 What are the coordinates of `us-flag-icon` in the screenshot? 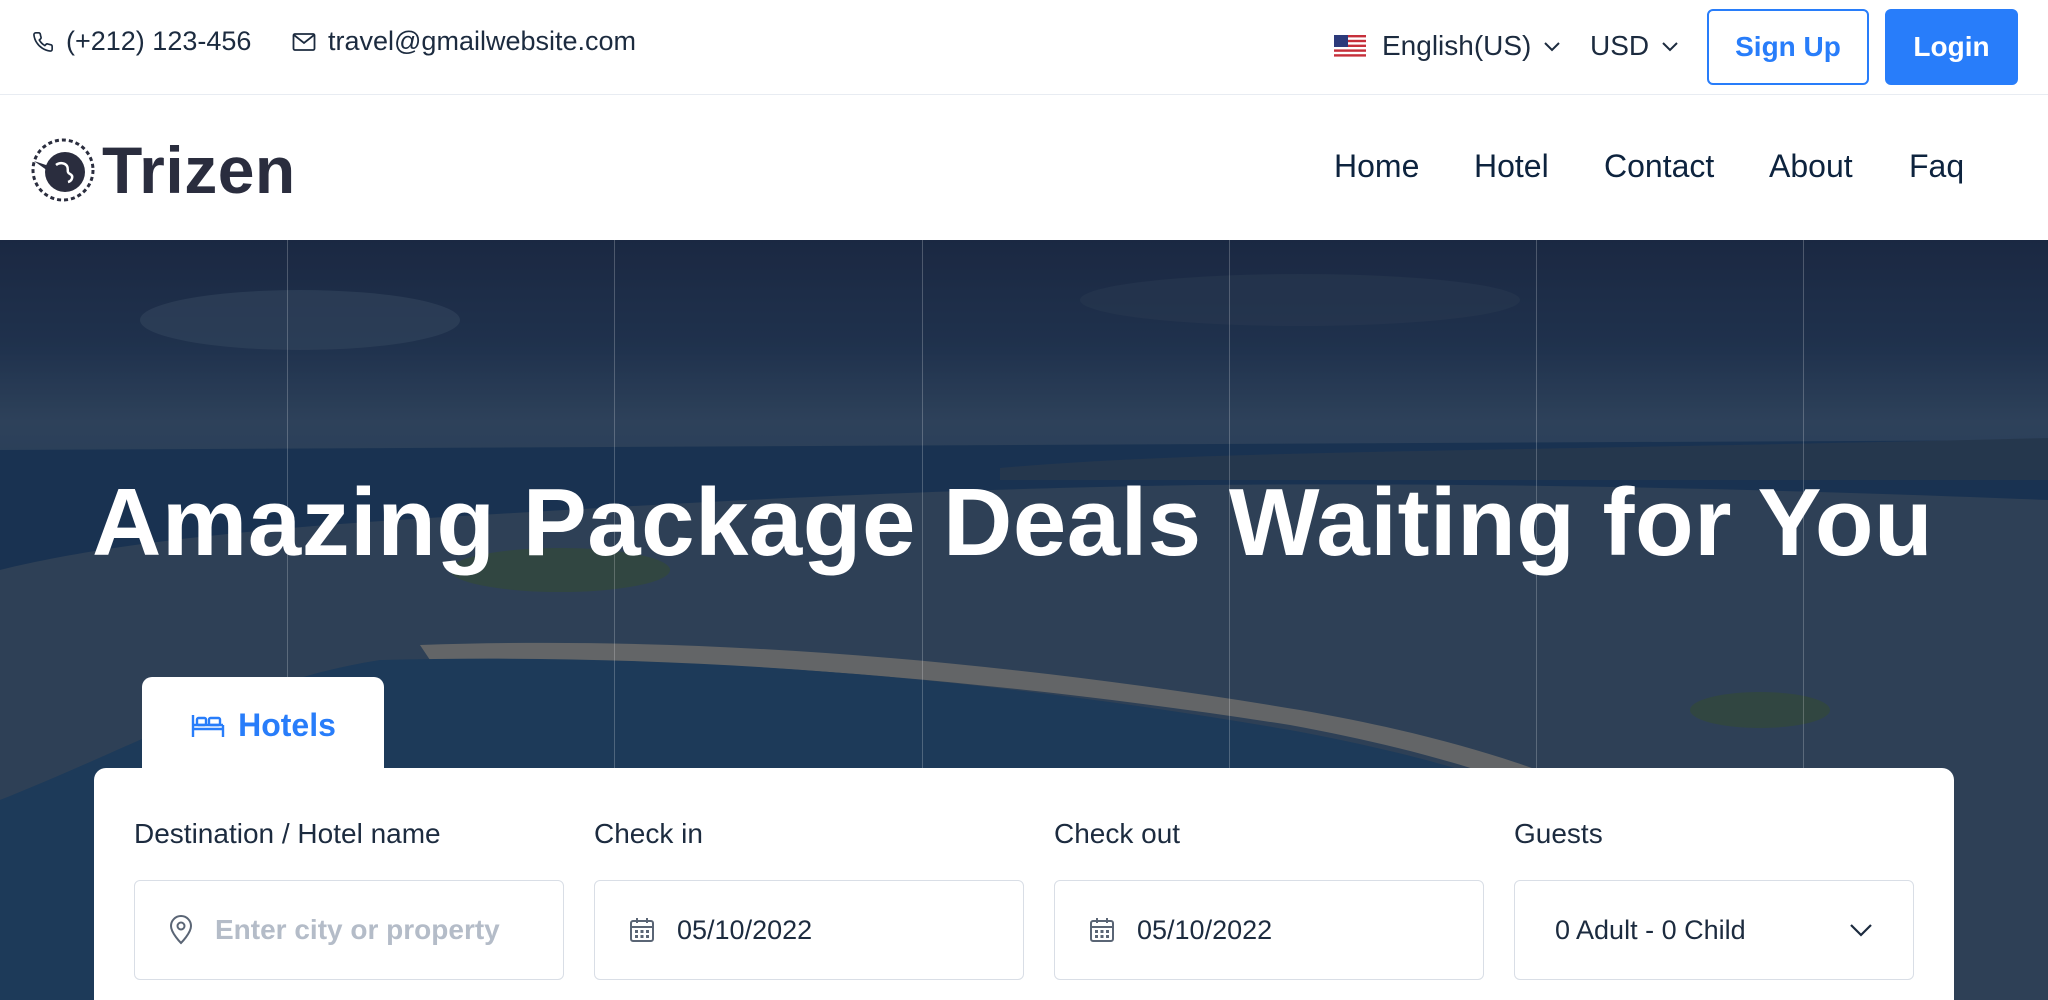 It's located at (1350, 46).